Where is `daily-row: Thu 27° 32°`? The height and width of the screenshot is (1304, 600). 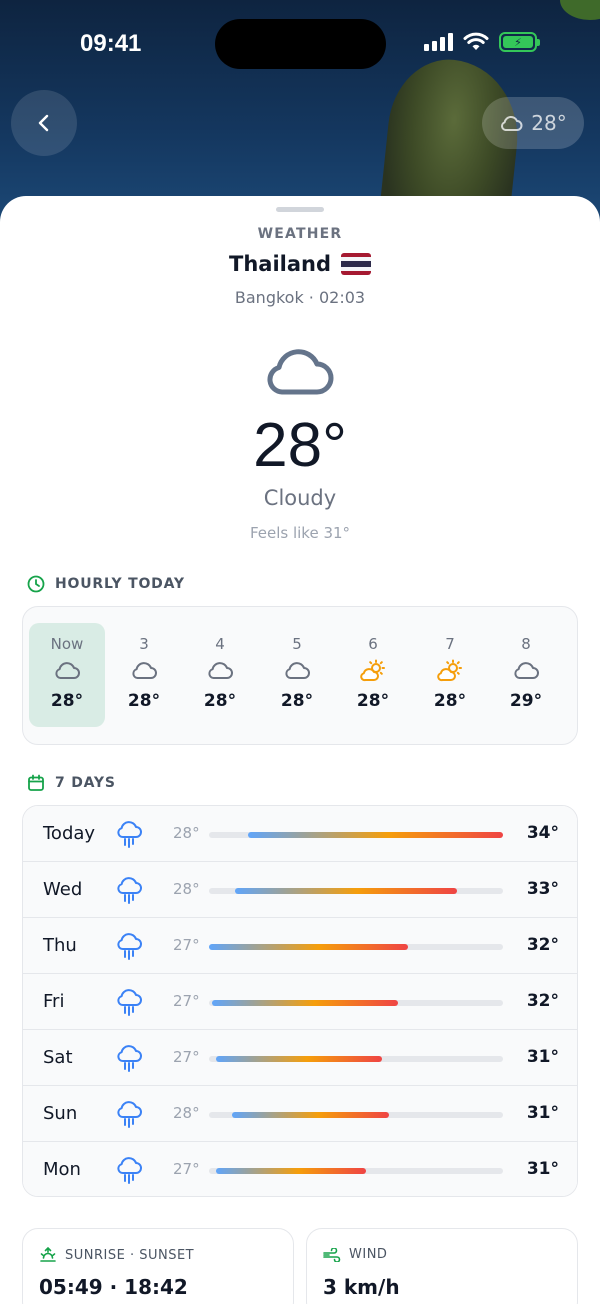
daily-row: Thu 27° 32° is located at coordinates (300, 946).